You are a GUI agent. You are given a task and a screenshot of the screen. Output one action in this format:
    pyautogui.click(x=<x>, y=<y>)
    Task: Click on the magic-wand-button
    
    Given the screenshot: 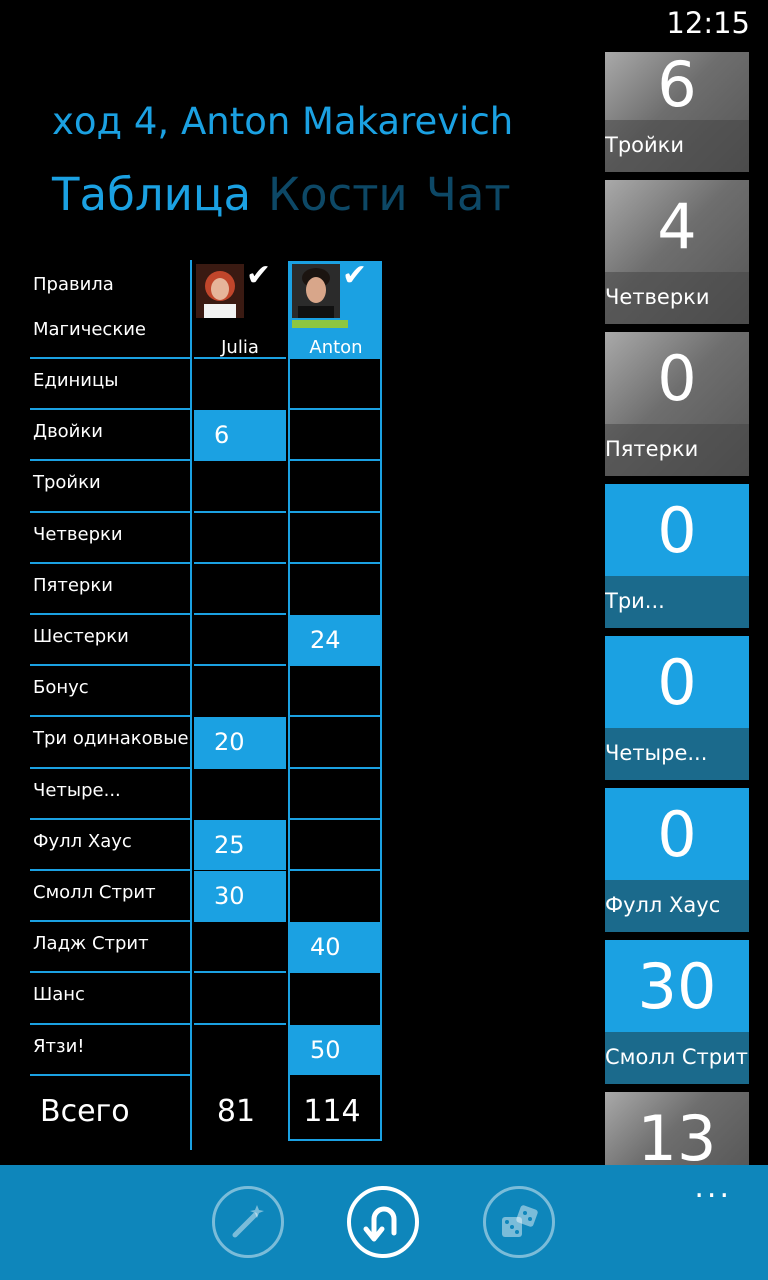 What is the action you would take?
    pyautogui.click(x=248, y=1222)
    